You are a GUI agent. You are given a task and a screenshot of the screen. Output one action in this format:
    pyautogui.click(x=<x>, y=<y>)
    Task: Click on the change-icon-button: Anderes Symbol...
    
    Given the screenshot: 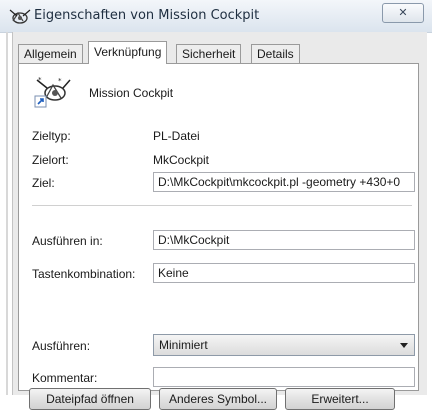 What is the action you would take?
    pyautogui.click(x=218, y=399)
    